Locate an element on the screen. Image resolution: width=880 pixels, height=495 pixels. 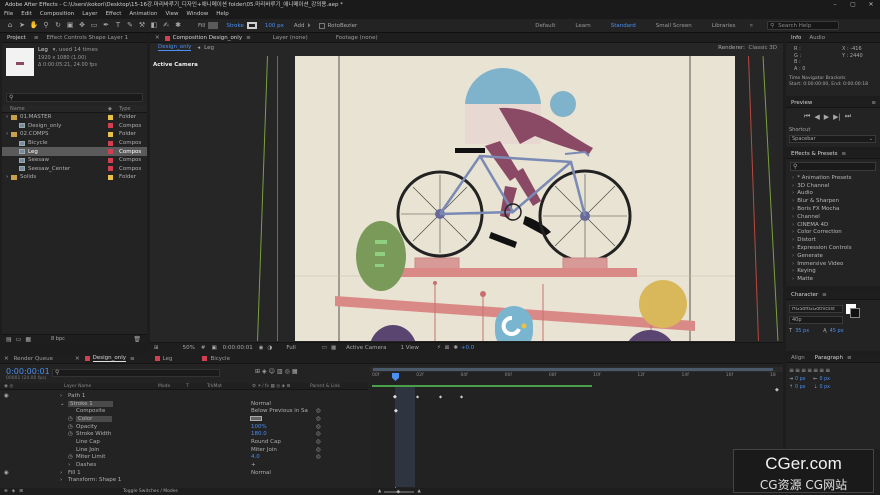
effect-category-item: Blur & Sharpen is located at coordinates (833, 201).